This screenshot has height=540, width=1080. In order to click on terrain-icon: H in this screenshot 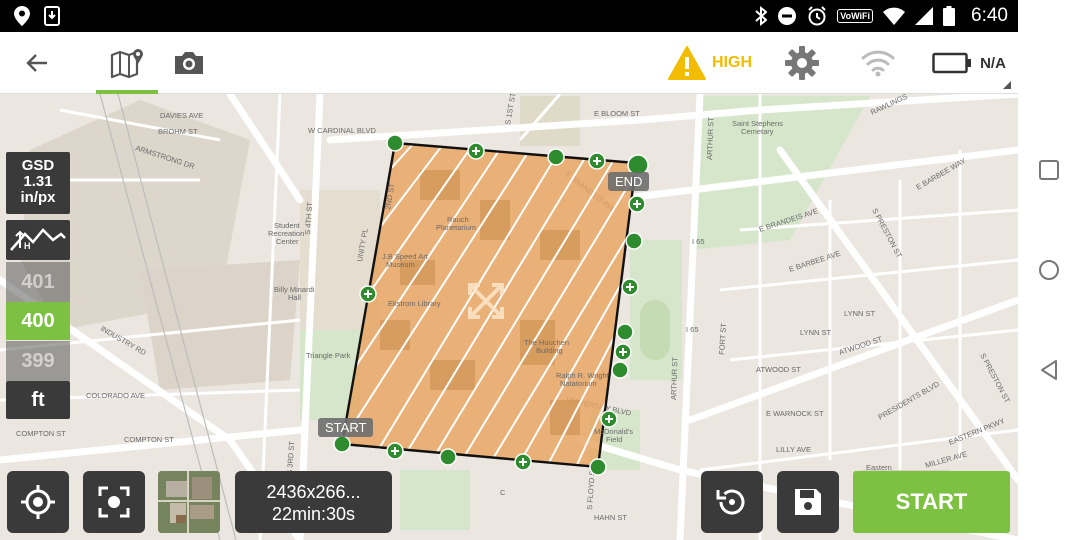, I will do `click(38, 239)`.